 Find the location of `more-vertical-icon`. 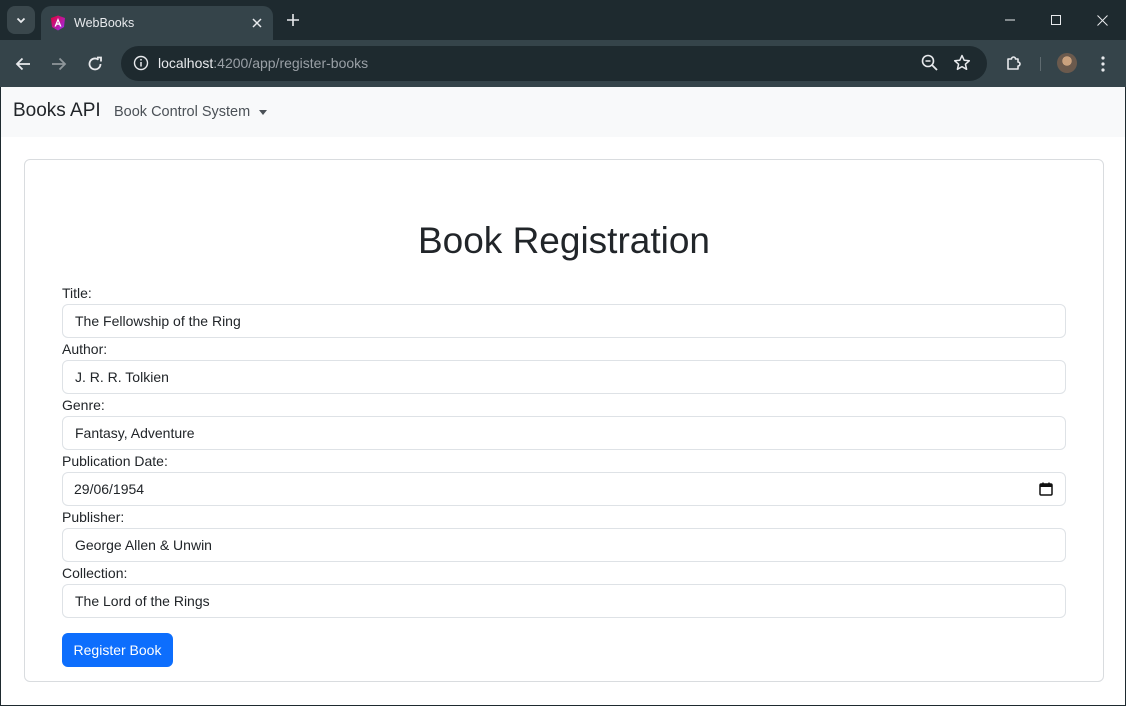

more-vertical-icon is located at coordinates (1103, 64).